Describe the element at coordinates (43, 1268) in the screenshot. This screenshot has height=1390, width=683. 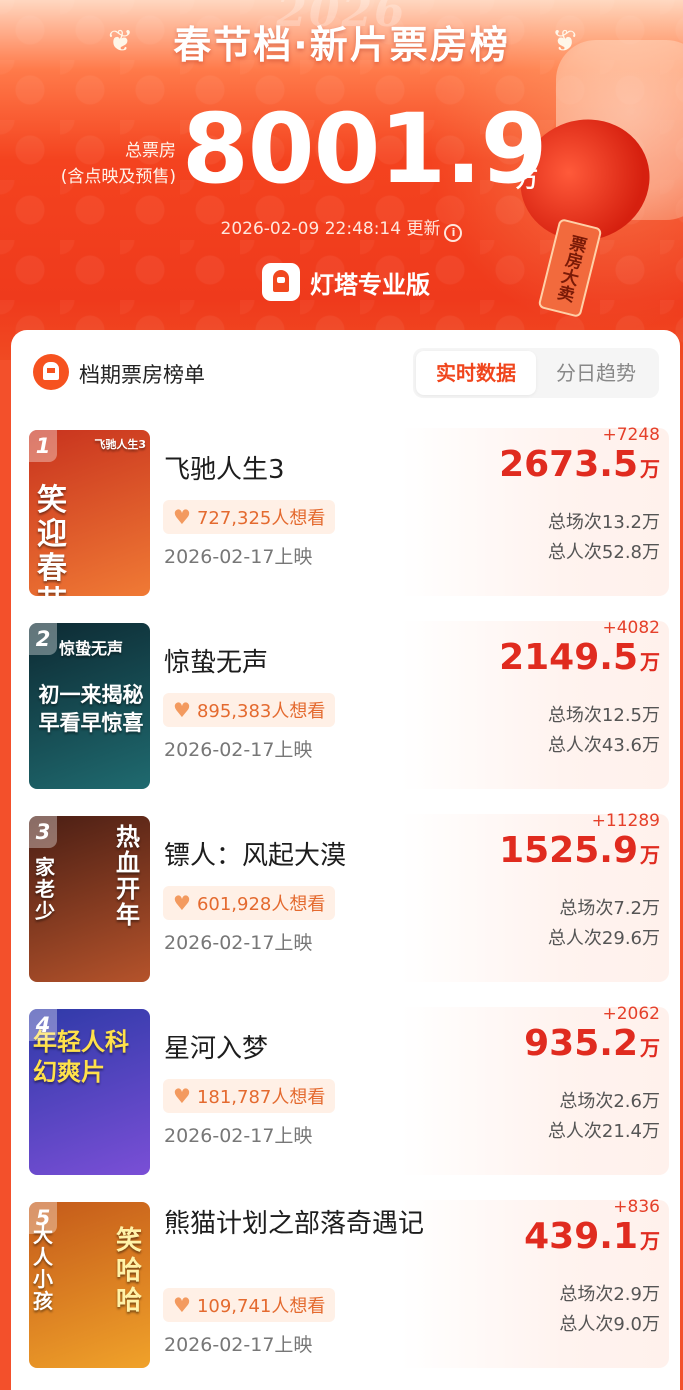
I see `poster-corner-text: 大人小孩` at that location.